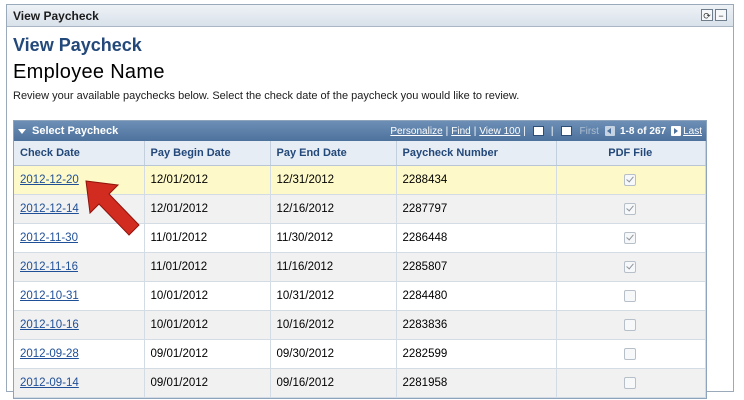 The height and width of the screenshot is (400, 744). Describe the element at coordinates (499, 131) in the screenshot. I see `view-all-link: View 100` at that location.